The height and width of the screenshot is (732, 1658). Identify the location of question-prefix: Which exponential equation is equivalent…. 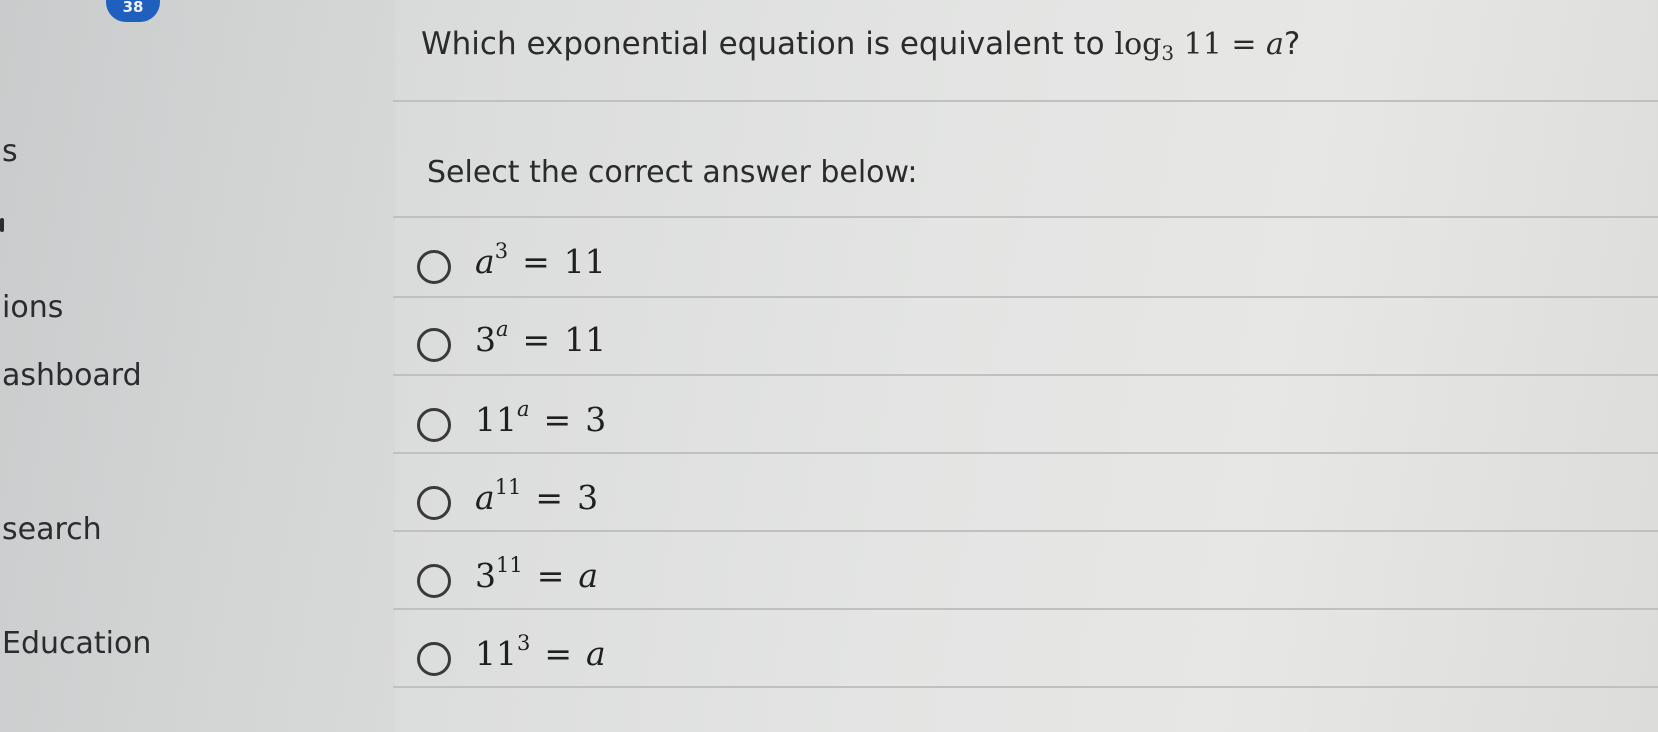
(768, 44).